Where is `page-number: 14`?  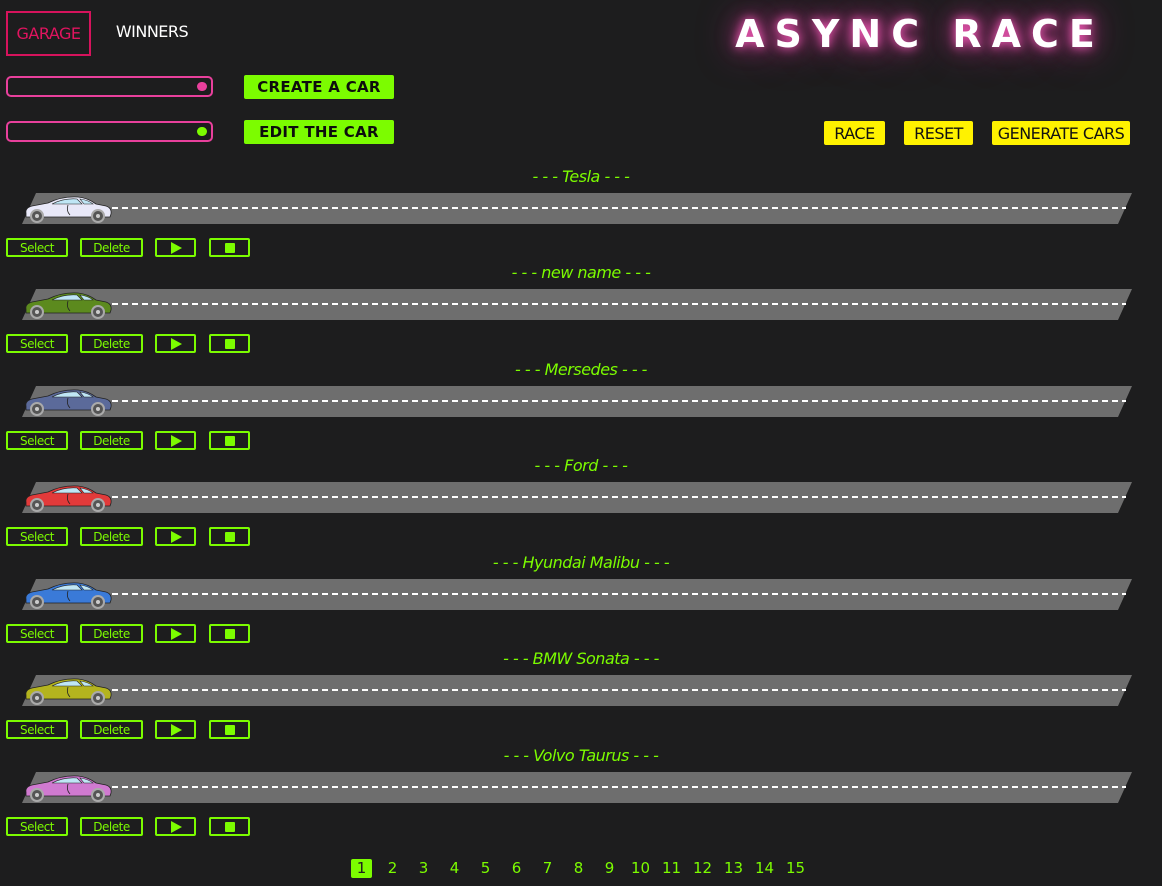 page-number: 14 is located at coordinates (764, 868).